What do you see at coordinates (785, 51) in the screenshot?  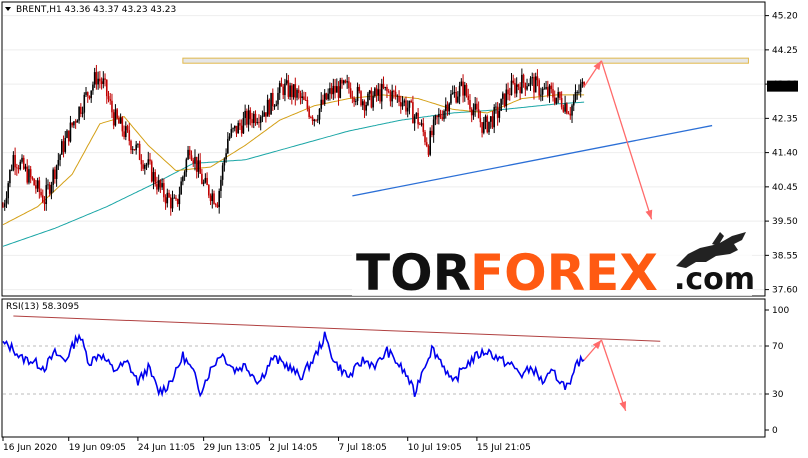 I see `price-tick-label: 44.25` at bounding box center [785, 51].